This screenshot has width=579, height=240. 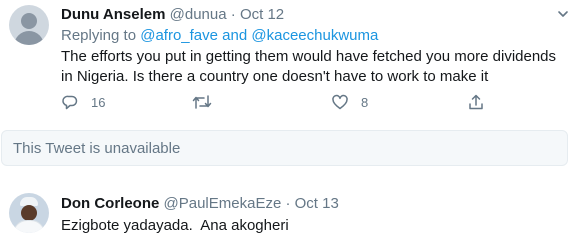 I want to click on author-name: Dunu Anselem, so click(x=113, y=14).